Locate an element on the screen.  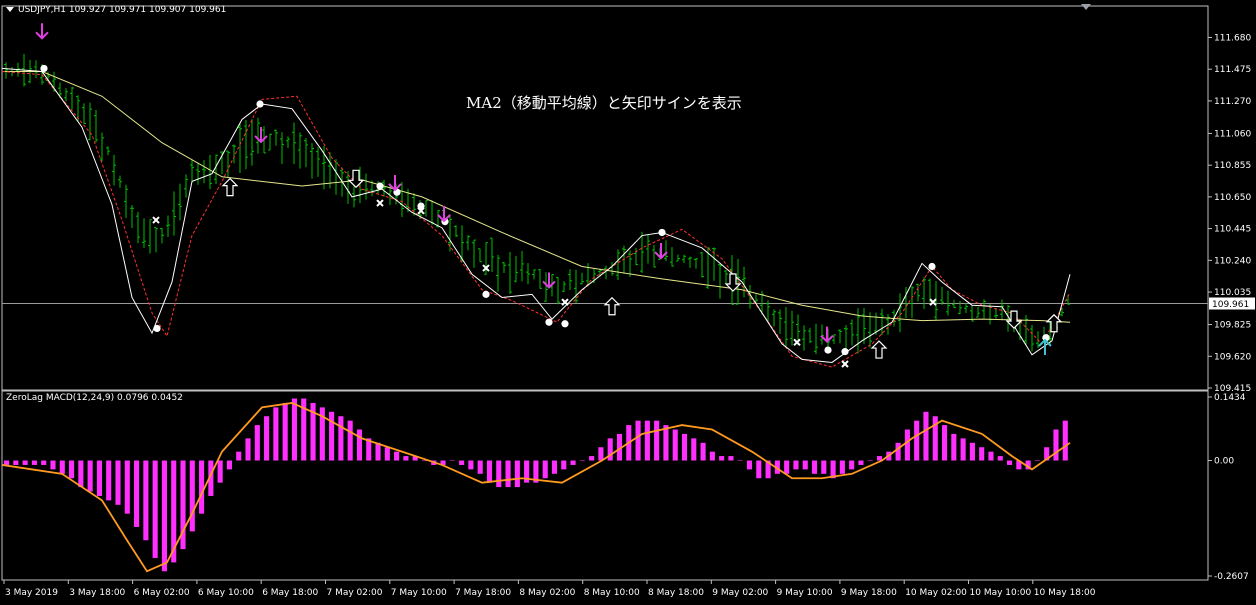
chart-annotation: MA2（移動平均線）と矢印サインを表示 is located at coordinates (604, 103).